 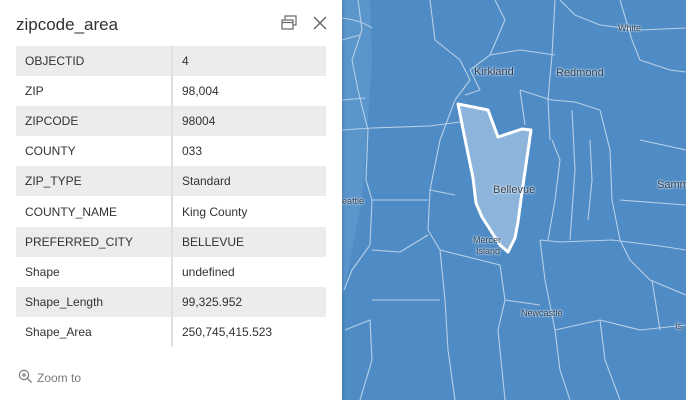 What do you see at coordinates (353, 201) in the screenshot?
I see `map-label-seattle: eattle` at bounding box center [353, 201].